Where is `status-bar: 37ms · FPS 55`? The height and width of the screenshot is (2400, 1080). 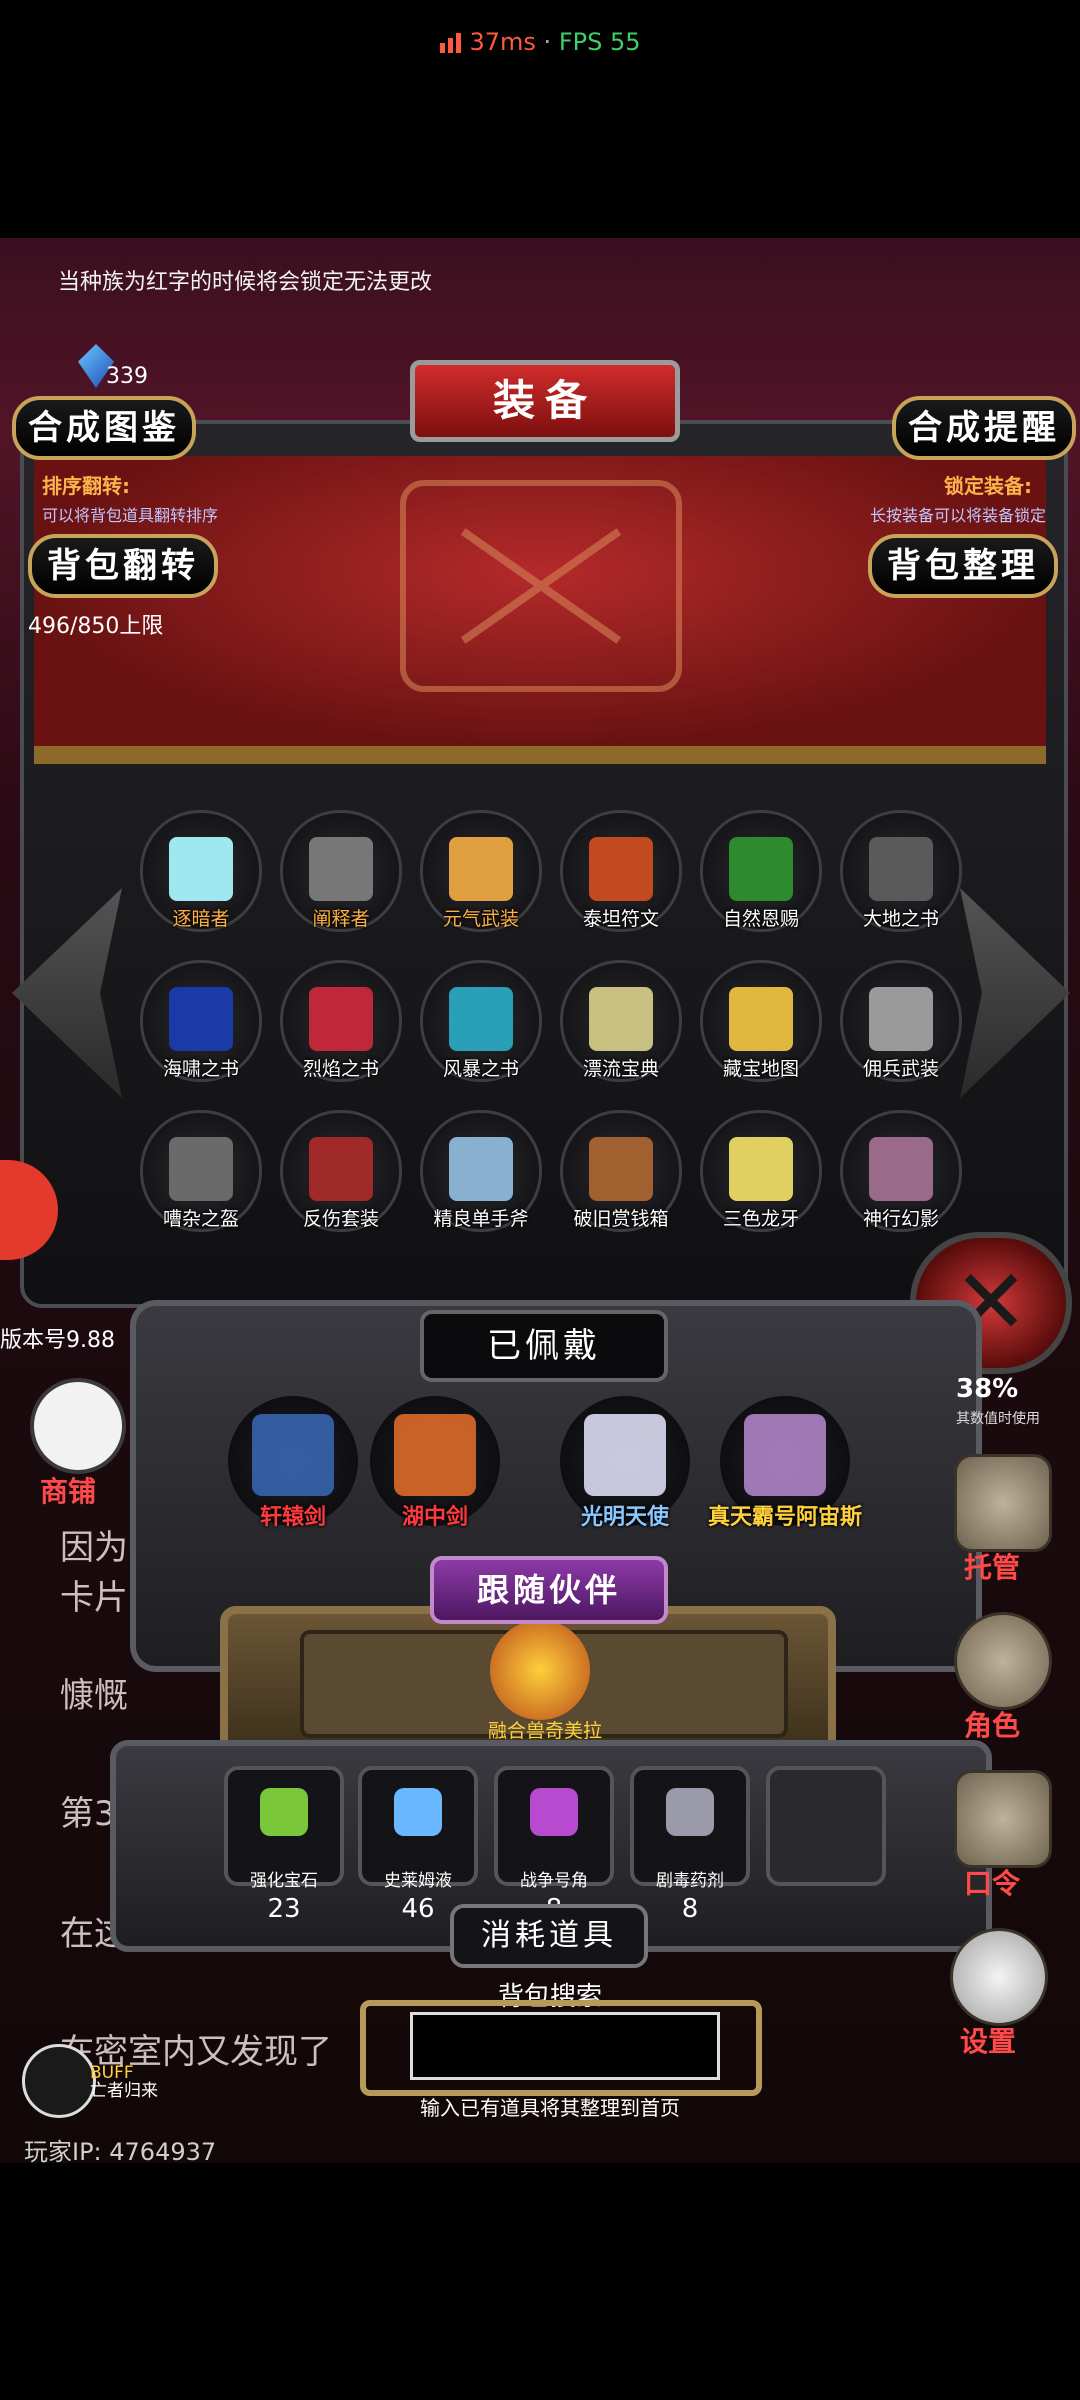
status-bar: 37ms · FPS 55 is located at coordinates (540, 42).